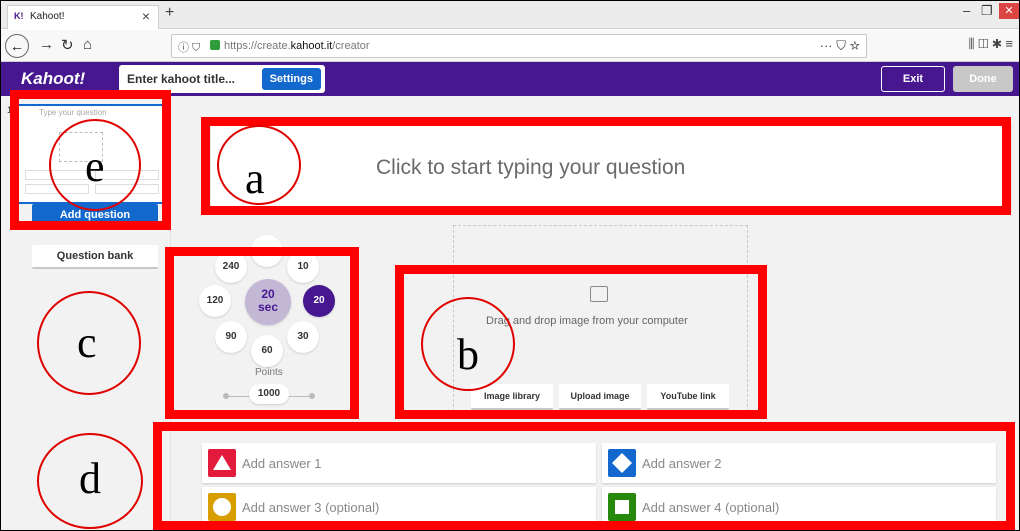 The height and width of the screenshot is (531, 1020). I want to click on exit-button: Exit, so click(913, 79).